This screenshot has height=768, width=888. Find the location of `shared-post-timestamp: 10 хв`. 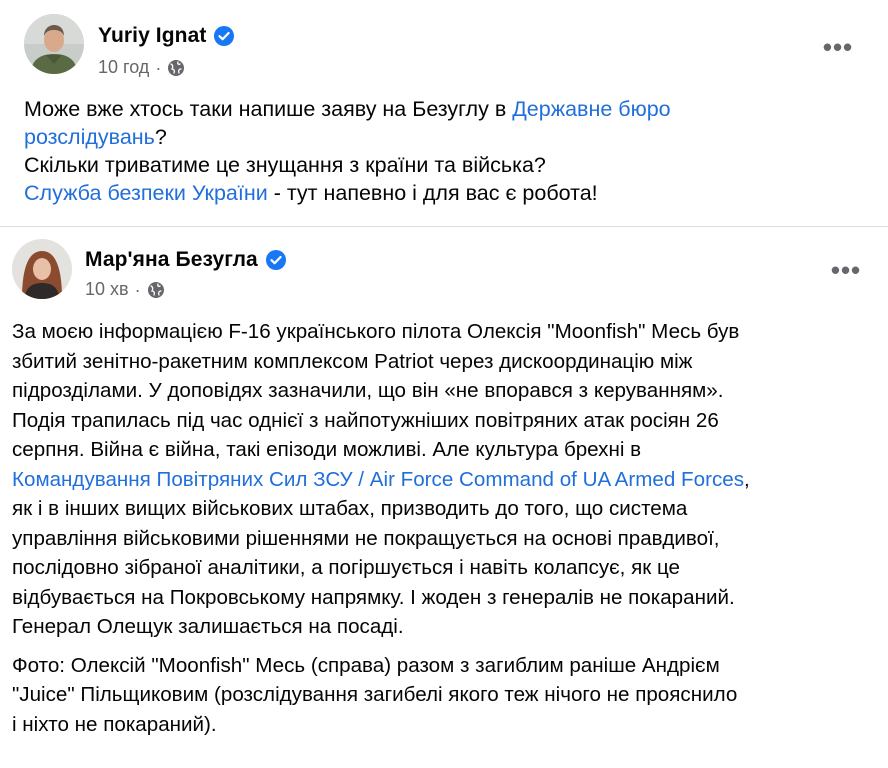

shared-post-timestamp: 10 хв is located at coordinates (107, 289).